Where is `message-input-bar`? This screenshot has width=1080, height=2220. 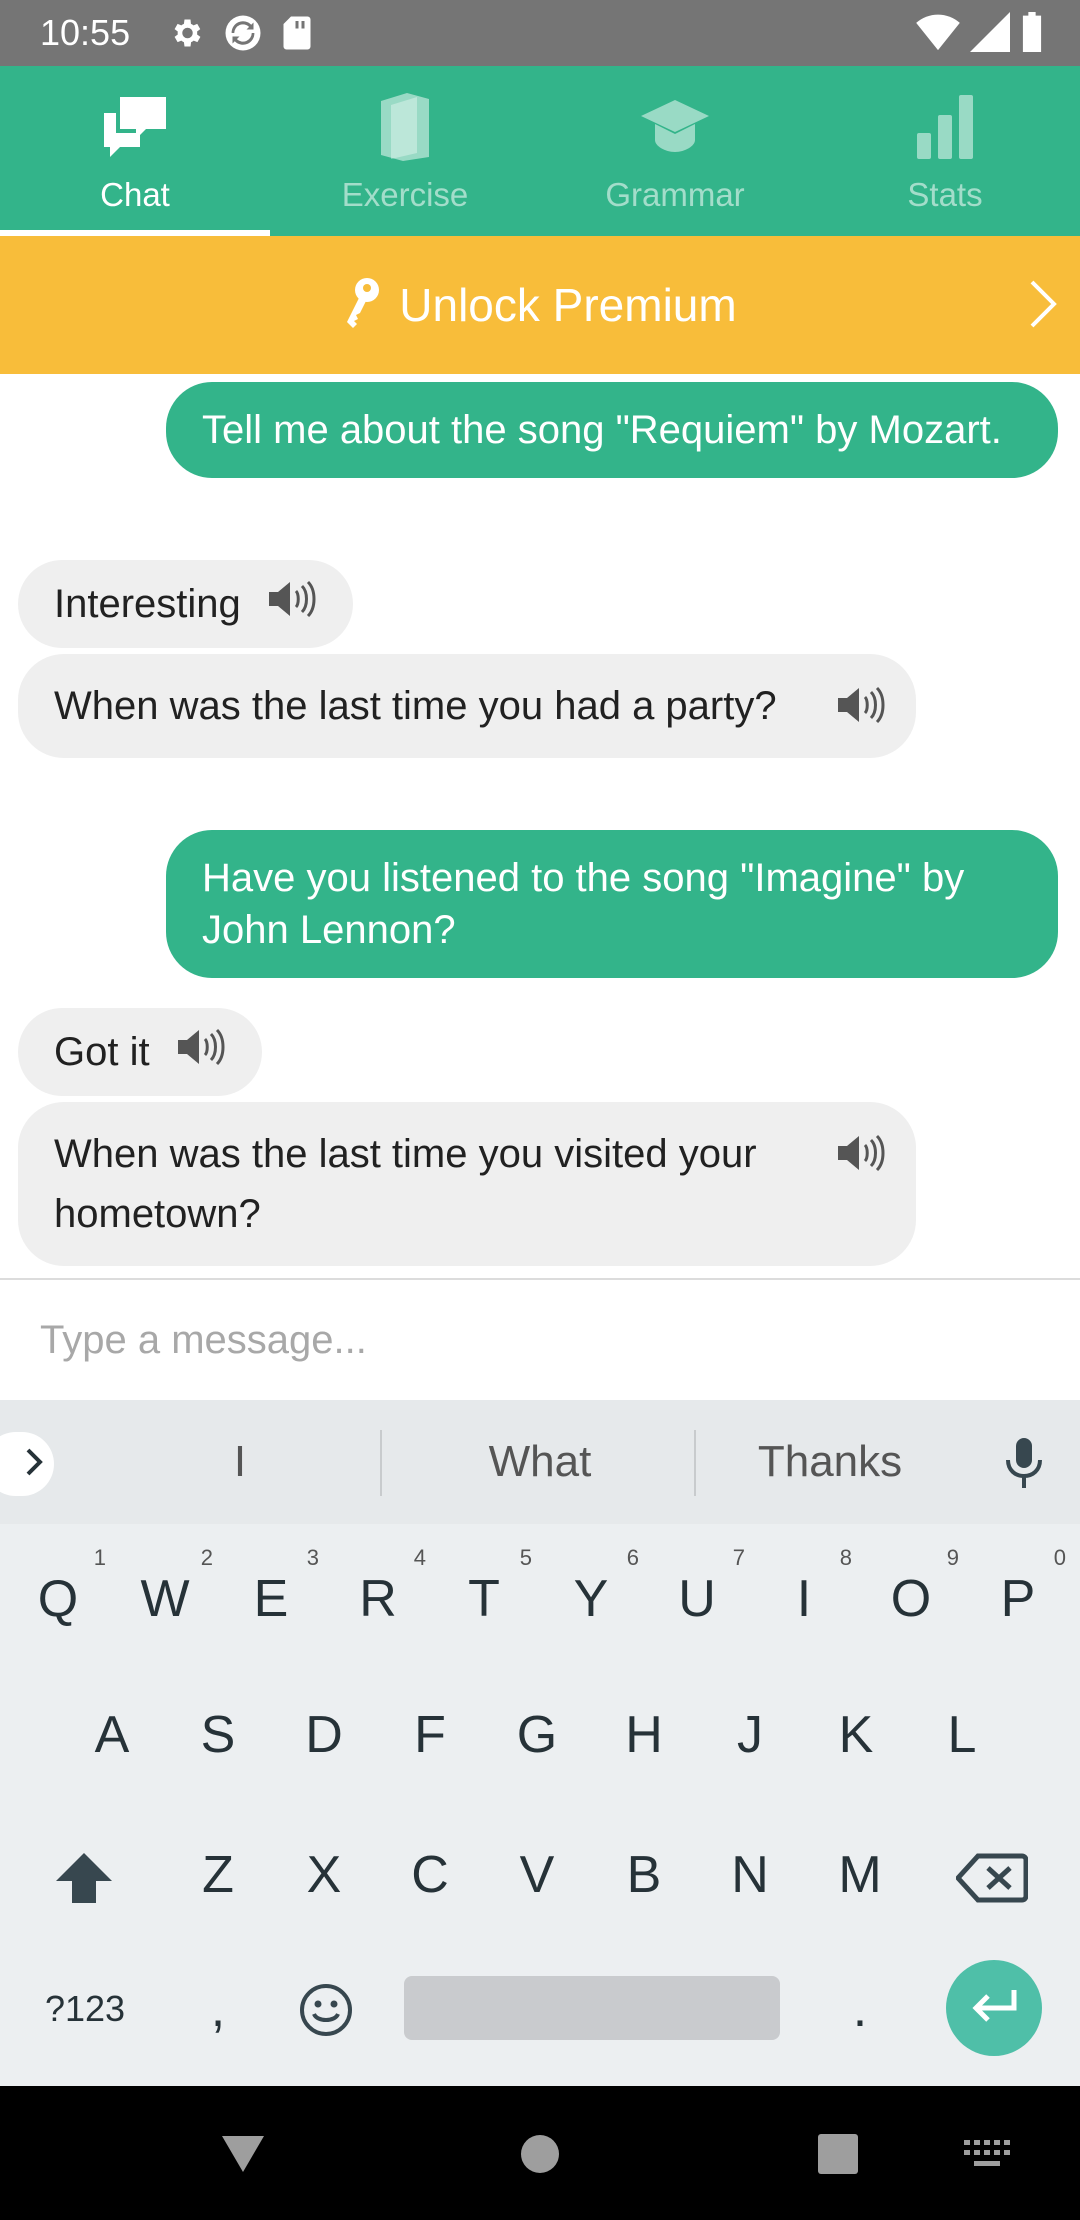 message-input-bar is located at coordinates (540, 1339).